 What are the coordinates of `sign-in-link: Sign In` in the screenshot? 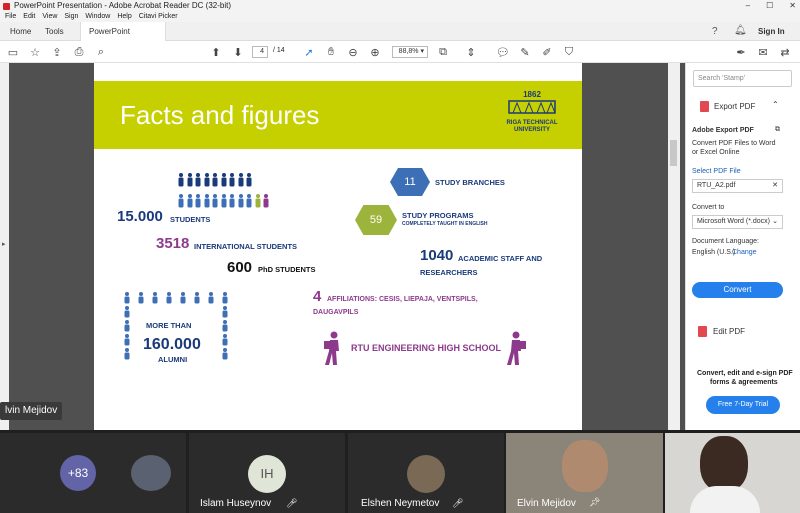 It's located at (771, 31).